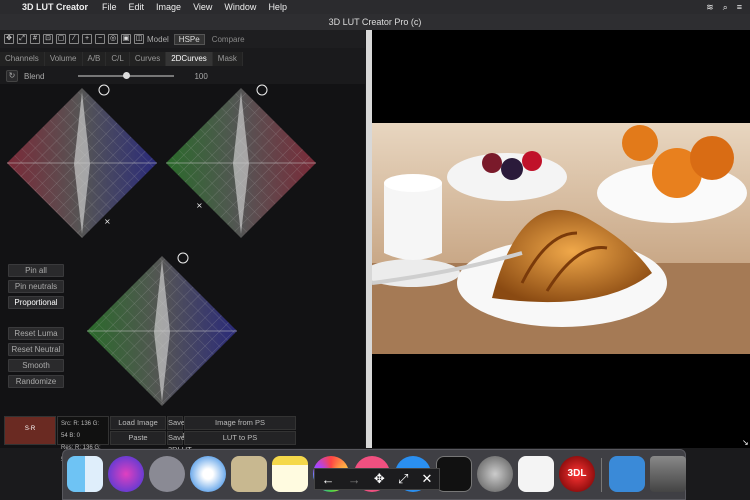  I want to click on menu-edit: Edit, so click(137, 7).